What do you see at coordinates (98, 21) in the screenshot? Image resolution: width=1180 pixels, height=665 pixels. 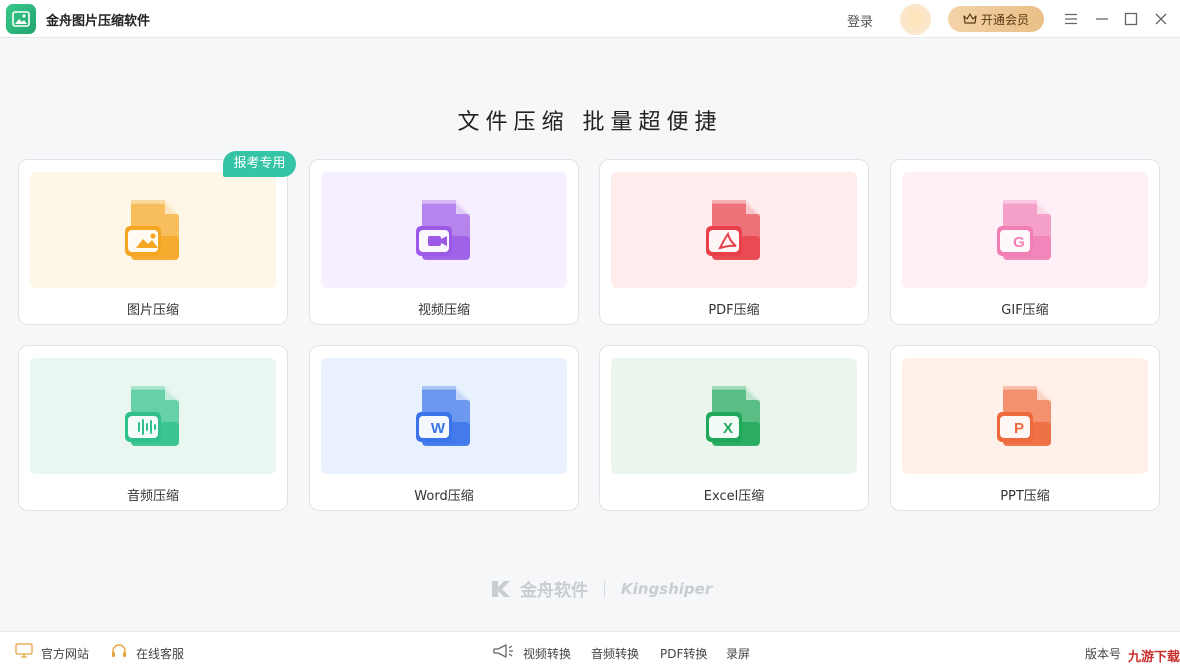 I see `app-title: 金舟图片压缩软件` at bounding box center [98, 21].